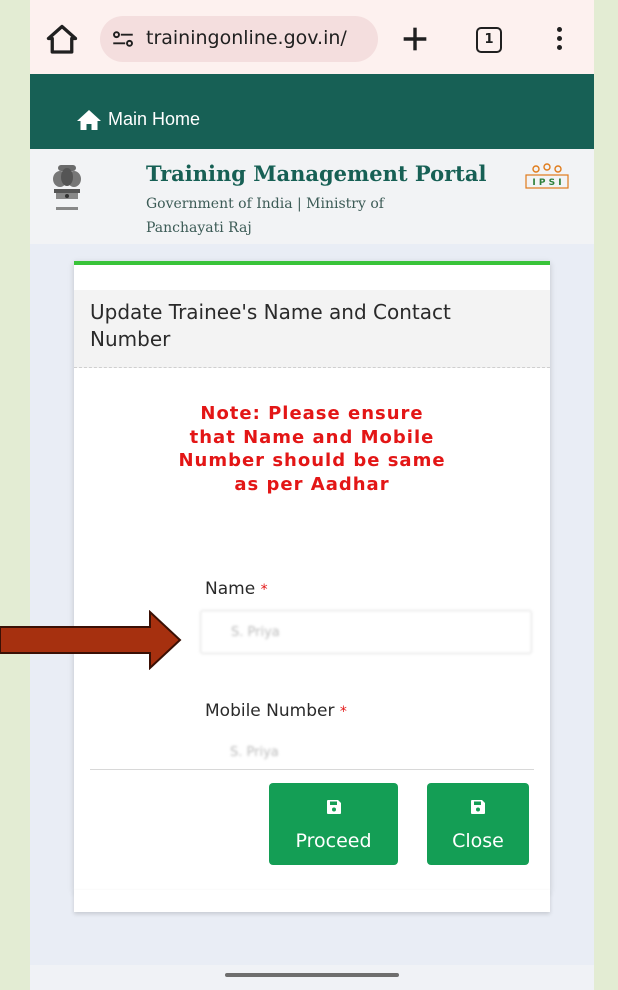  I want to click on arrow-right-icon, so click(91, 640).